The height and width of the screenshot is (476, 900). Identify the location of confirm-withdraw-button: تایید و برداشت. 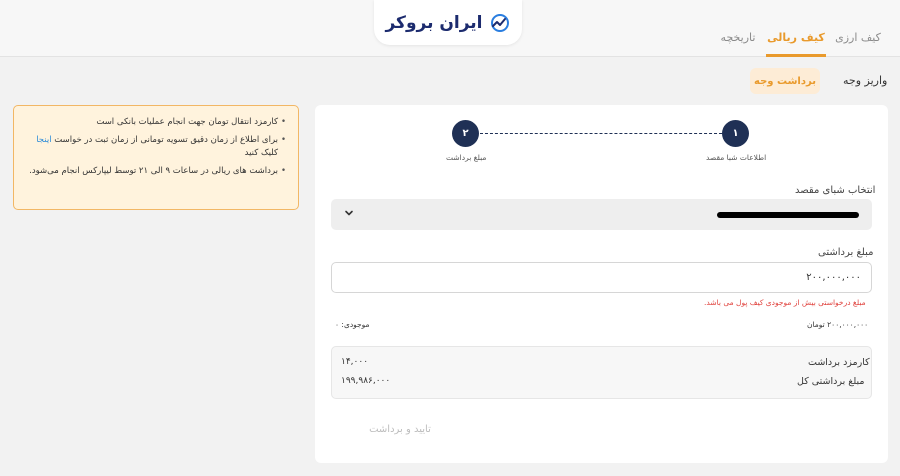
(400, 430).